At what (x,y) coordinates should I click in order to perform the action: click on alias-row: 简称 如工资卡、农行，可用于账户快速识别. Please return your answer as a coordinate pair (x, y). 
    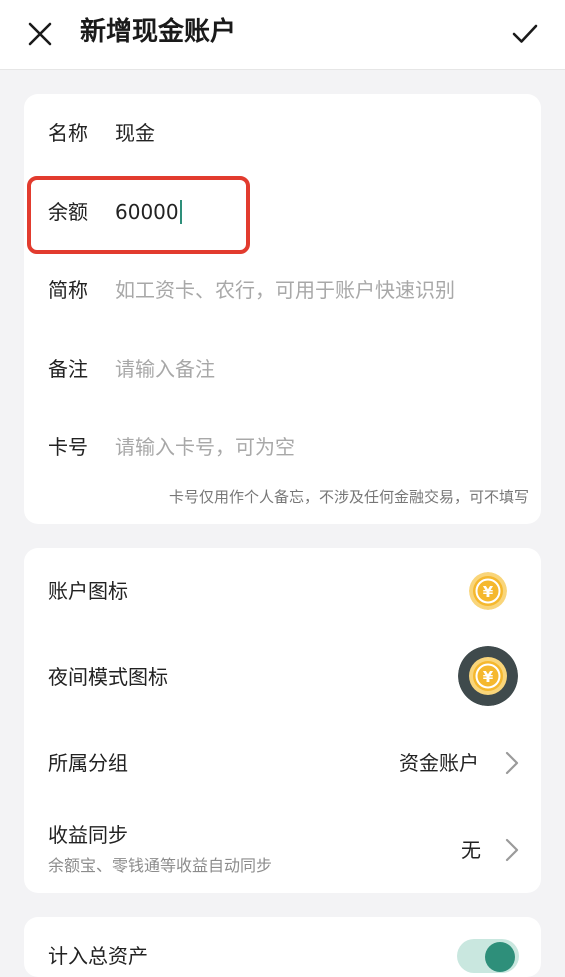
    Looking at the image, I should click on (282, 290).